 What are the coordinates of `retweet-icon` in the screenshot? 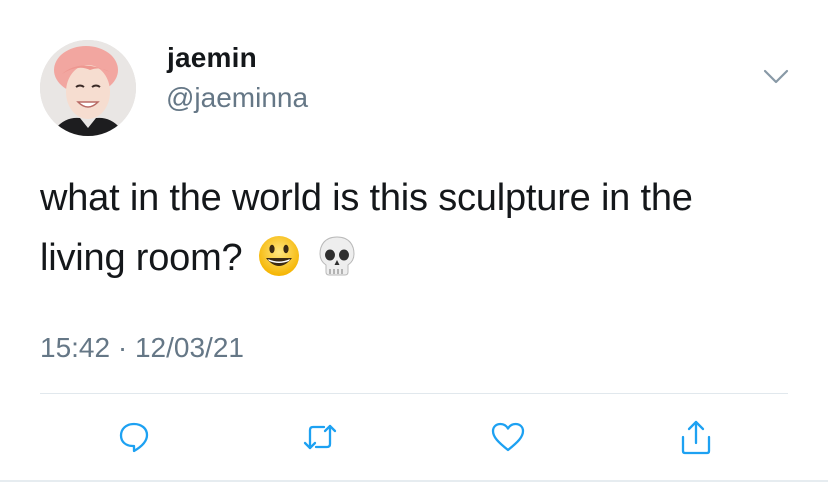 It's located at (320, 437).